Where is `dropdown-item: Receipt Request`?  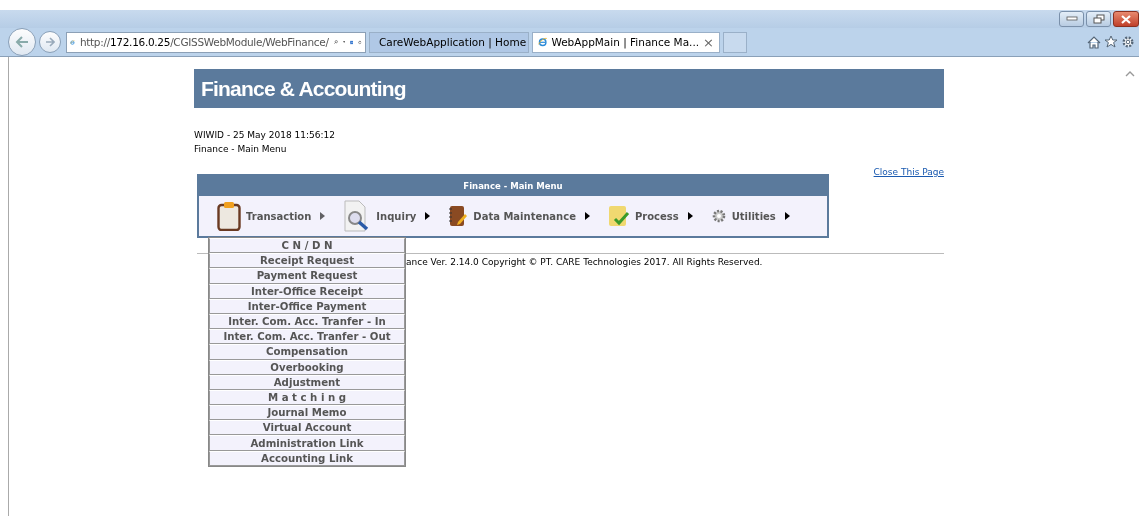
dropdown-item: Receipt Request is located at coordinates (307, 261).